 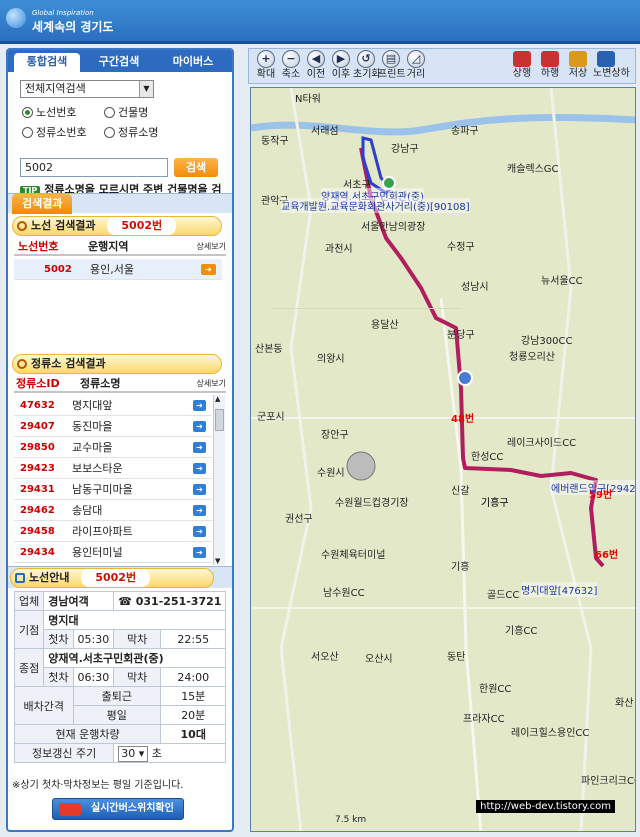 What do you see at coordinates (375, 205) in the screenshot?
I see `map-stop-label: 교육개발원.교육문화회관사거리(중)[90108]` at bounding box center [375, 205].